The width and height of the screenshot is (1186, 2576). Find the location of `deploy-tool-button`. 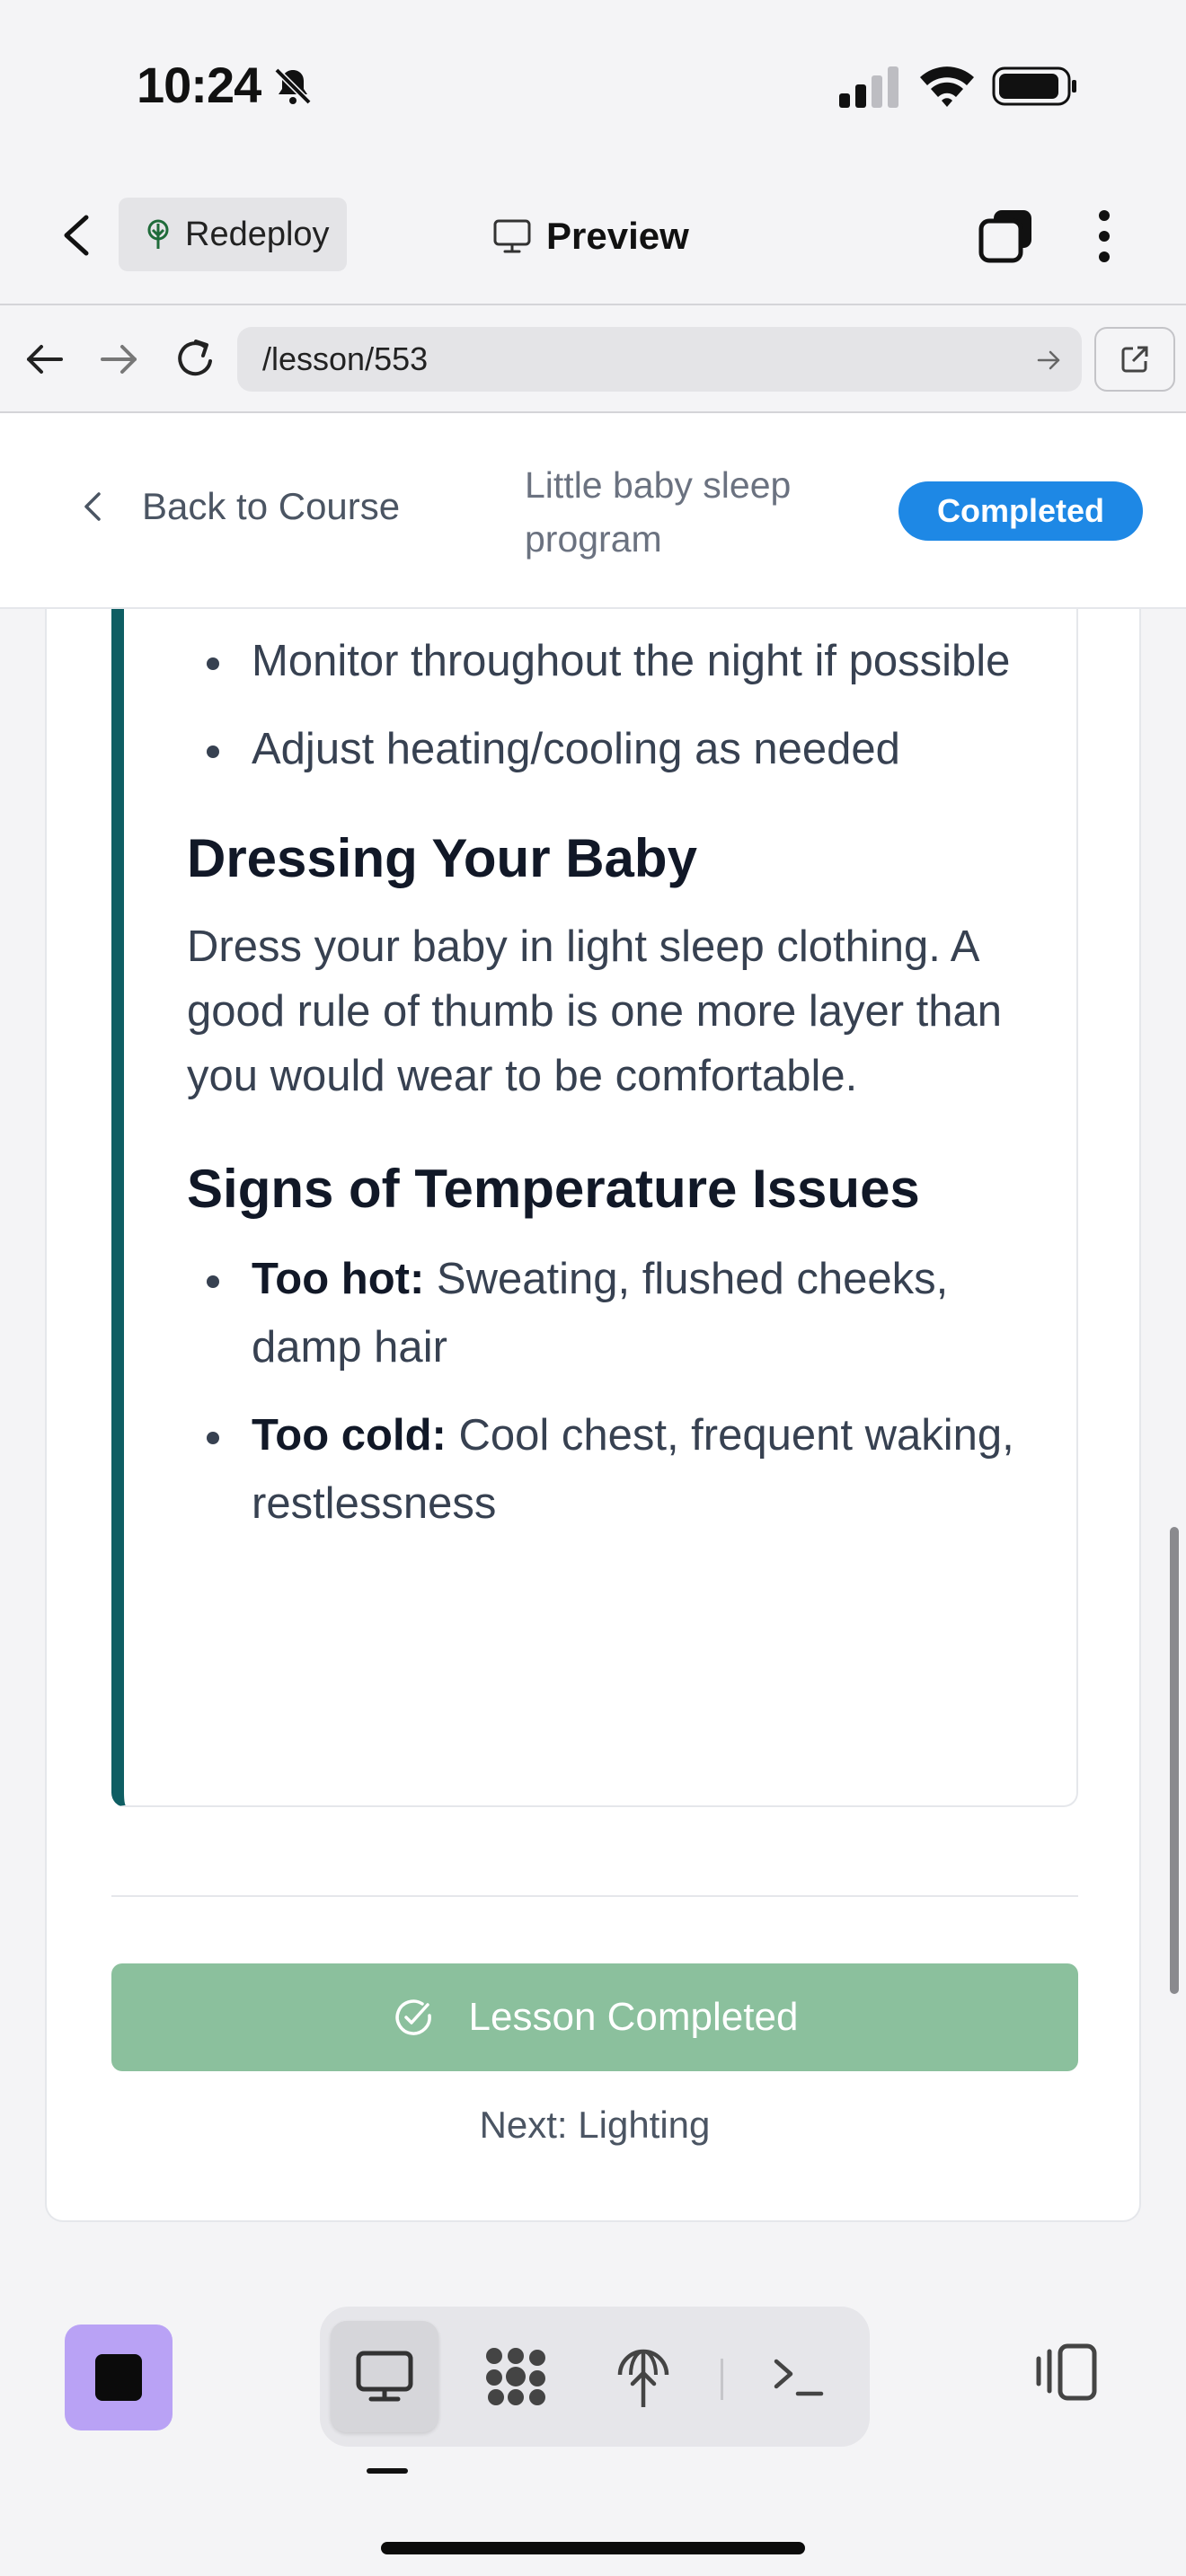

deploy-tool-button is located at coordinates (643, 2376).